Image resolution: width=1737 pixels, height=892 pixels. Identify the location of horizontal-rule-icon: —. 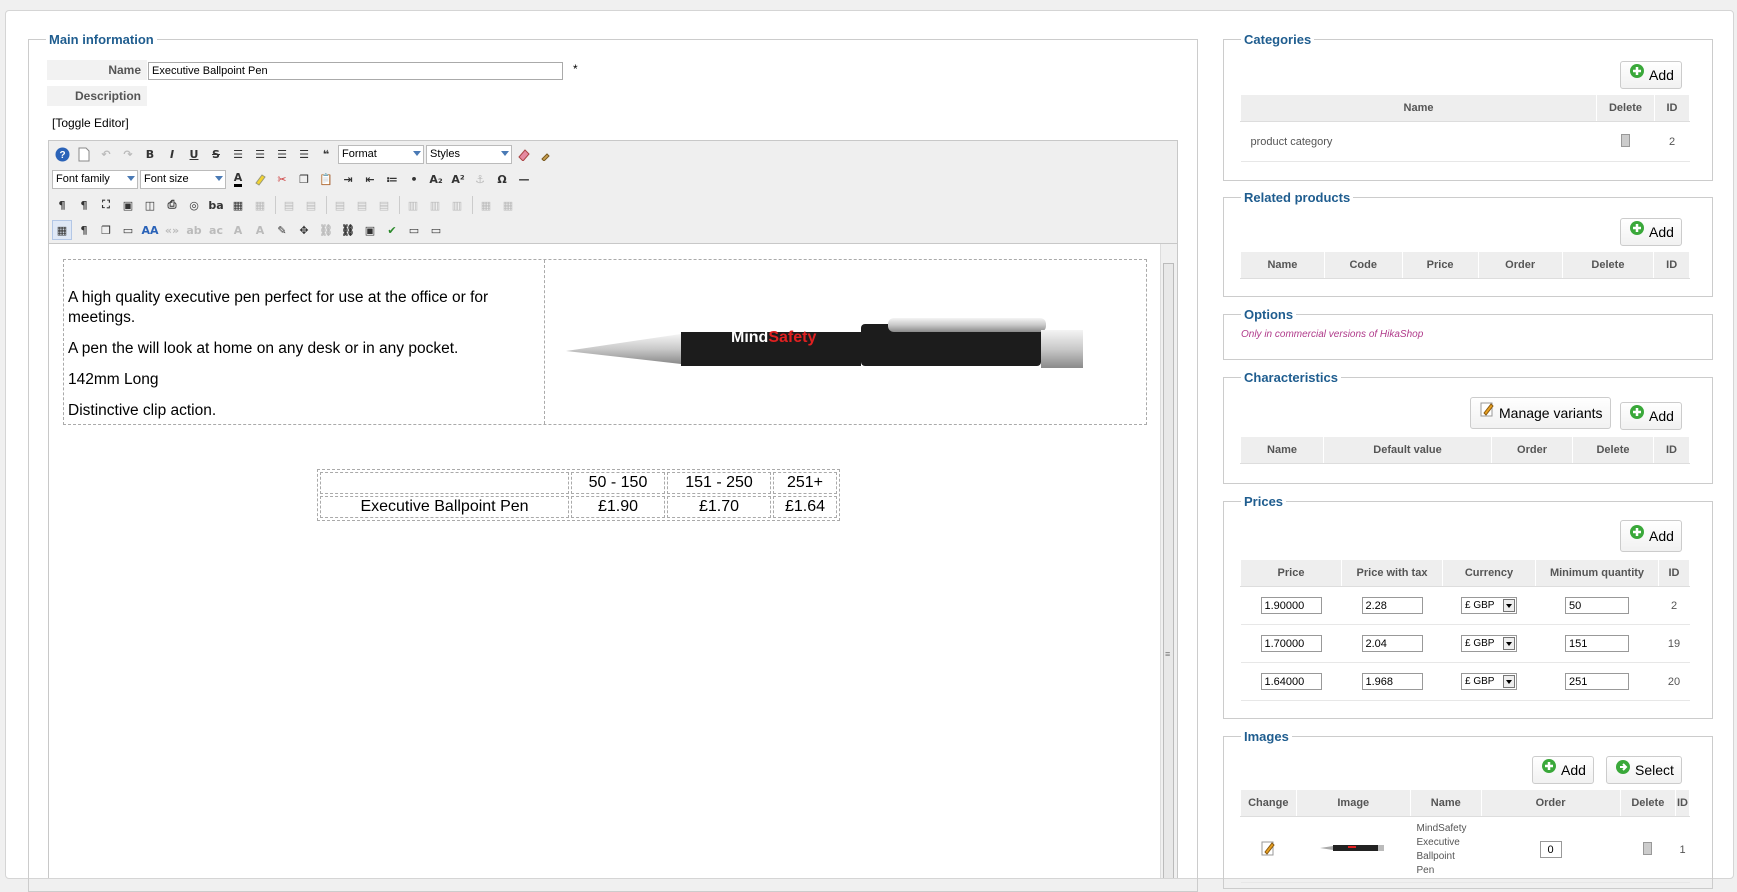
(524, 179).